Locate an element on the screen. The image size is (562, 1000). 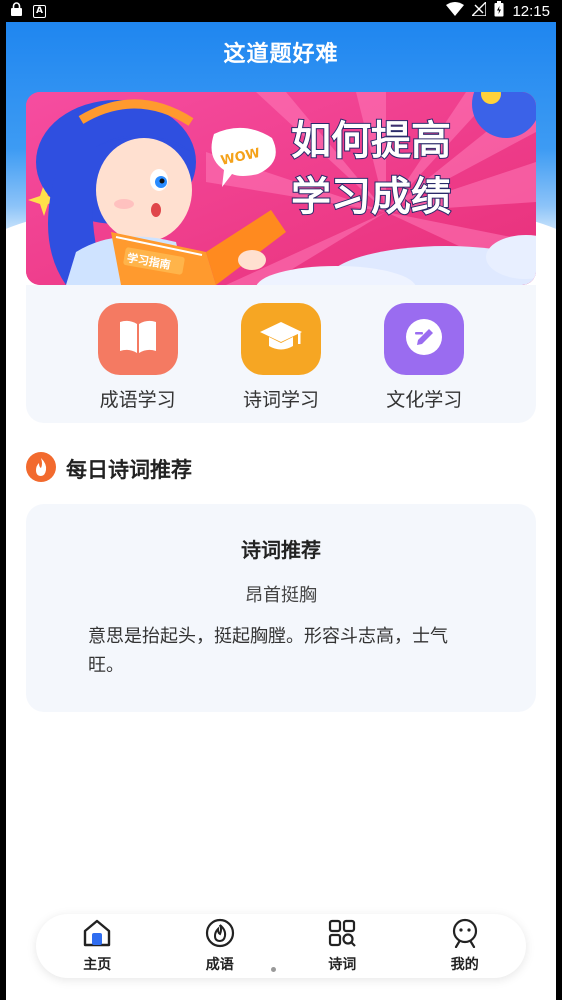
poem-description: 意思是抬起头，挺起胸膛。形容斗志高，士气旺。 is located at coordinates (268, 651).